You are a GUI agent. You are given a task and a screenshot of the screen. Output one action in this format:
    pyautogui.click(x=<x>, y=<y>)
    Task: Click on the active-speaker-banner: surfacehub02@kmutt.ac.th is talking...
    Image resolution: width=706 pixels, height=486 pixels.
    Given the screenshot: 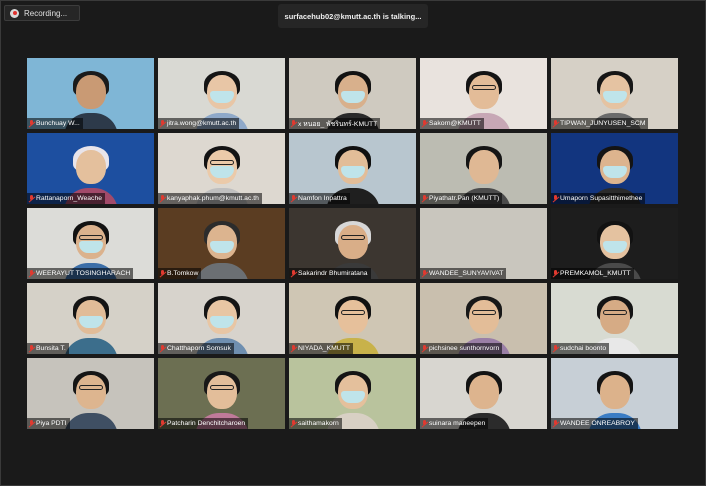 What is the action you would take?
    pyautogui.click(x=353, y=16)
    